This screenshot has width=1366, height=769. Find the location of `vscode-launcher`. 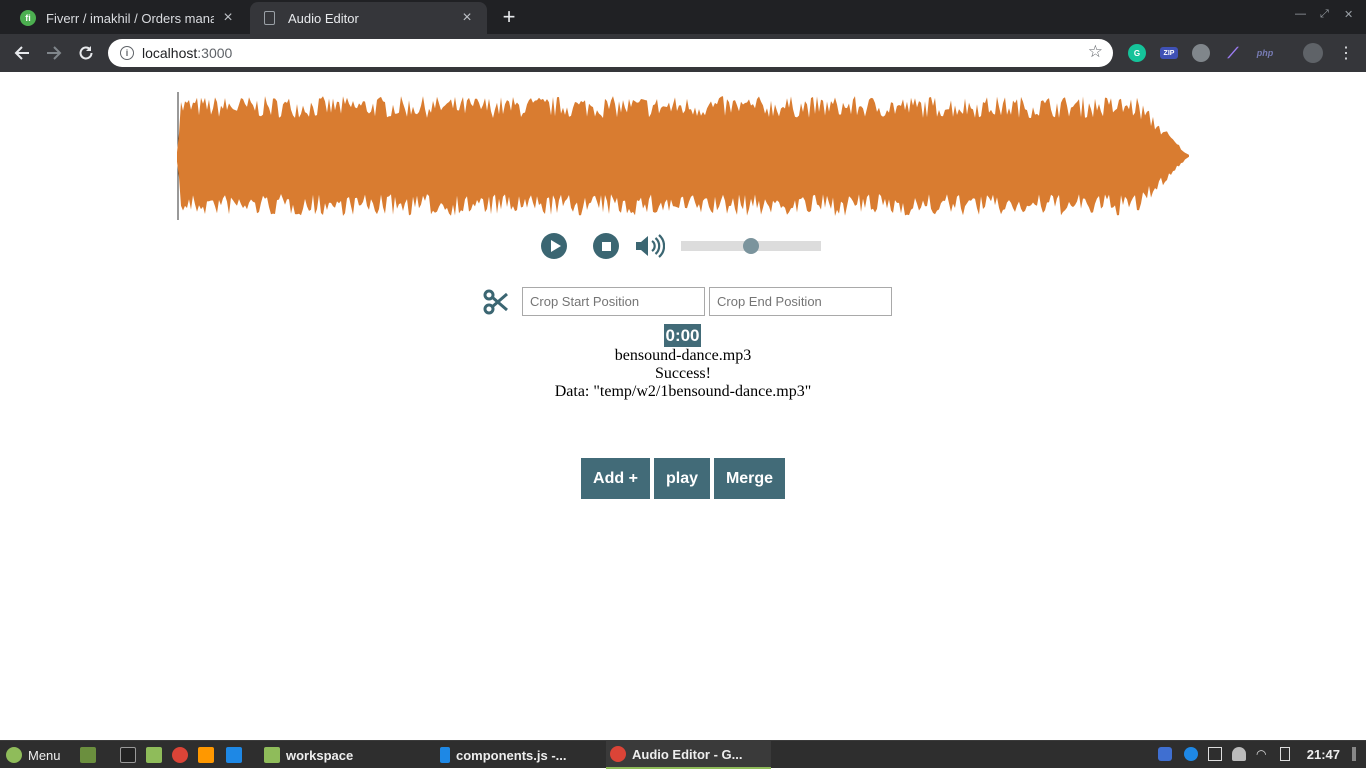

vscode-launcher is located at coordinates (237, 755).